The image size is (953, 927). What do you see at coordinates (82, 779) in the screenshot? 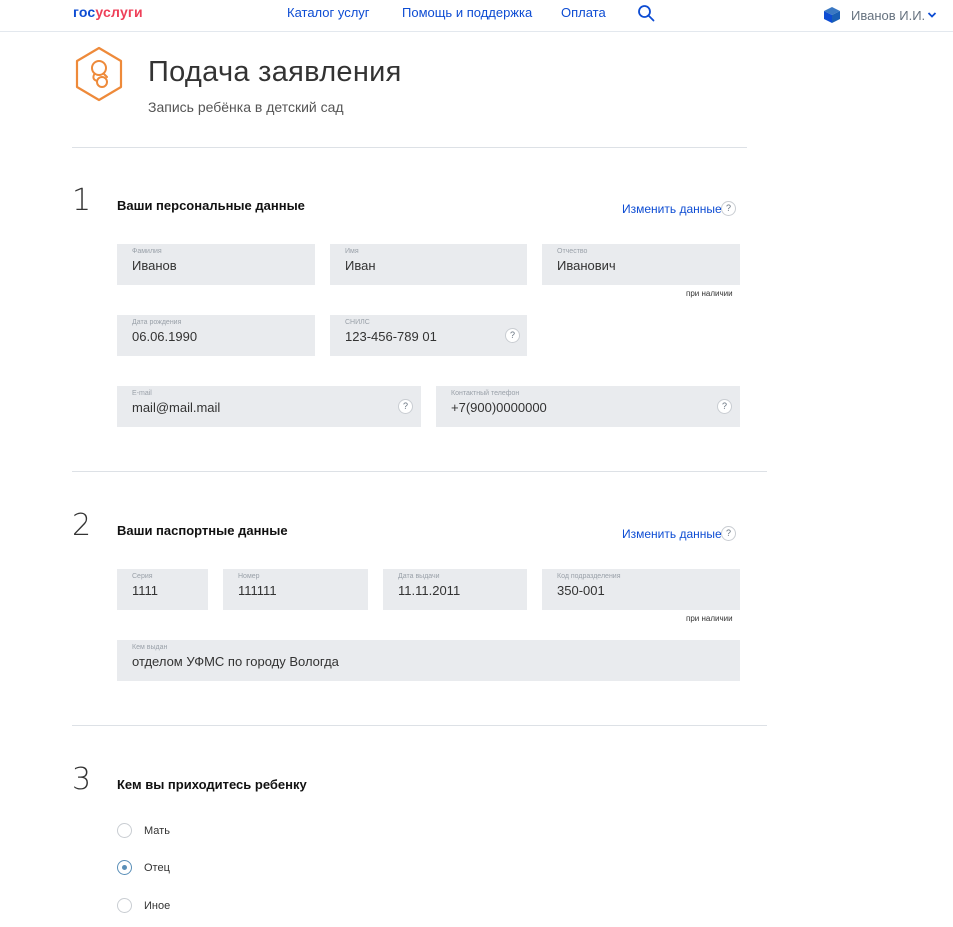
I see `section-3-number: 3` at bounding box center [82, 779].